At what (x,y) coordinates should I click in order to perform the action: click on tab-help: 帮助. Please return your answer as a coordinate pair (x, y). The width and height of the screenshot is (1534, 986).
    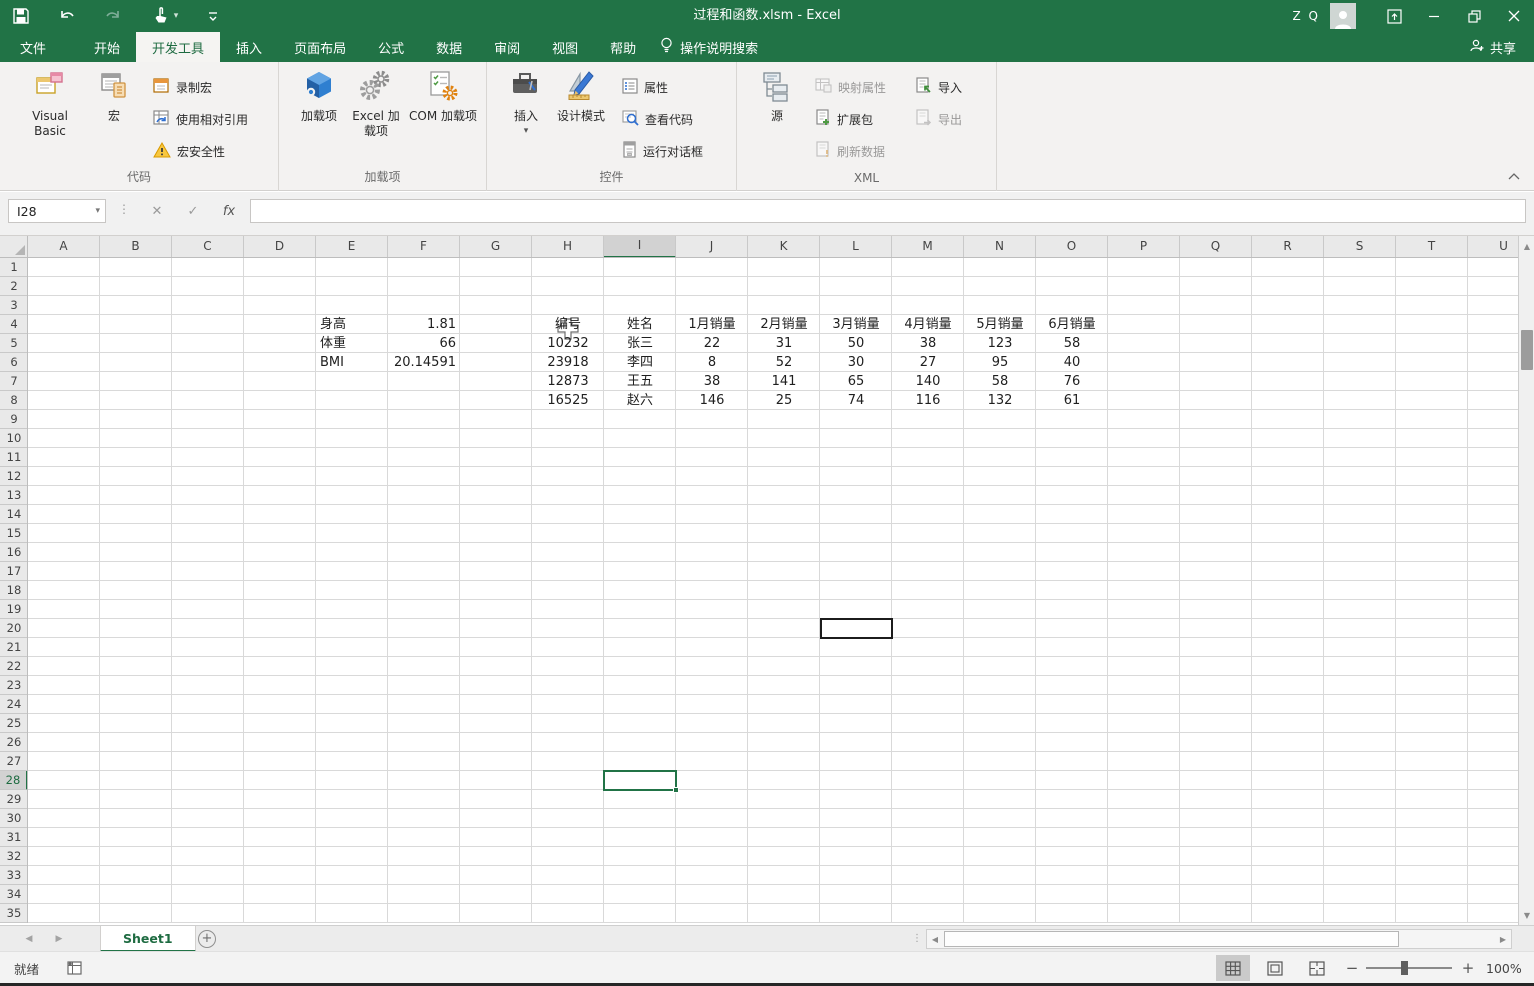
    Looking at the image, I should click on (623, 47).